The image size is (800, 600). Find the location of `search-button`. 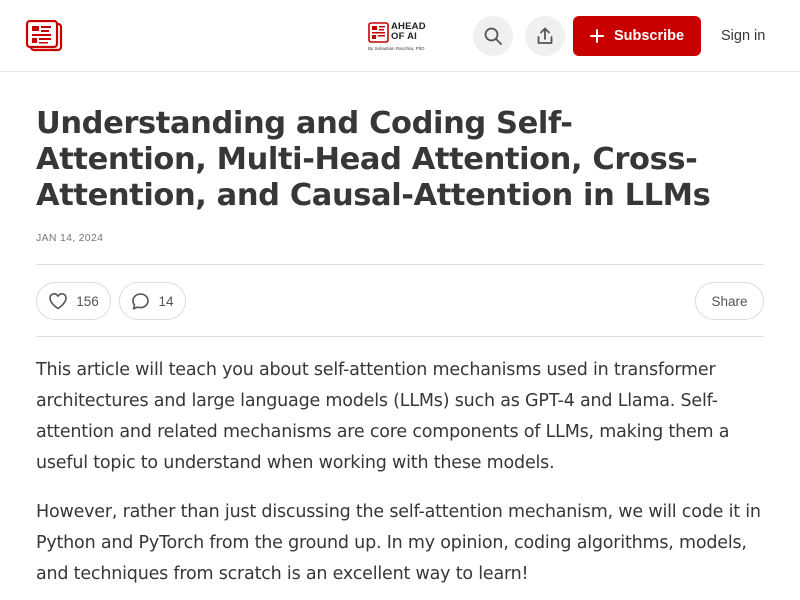

search-button is located at coordinates (493, 36).